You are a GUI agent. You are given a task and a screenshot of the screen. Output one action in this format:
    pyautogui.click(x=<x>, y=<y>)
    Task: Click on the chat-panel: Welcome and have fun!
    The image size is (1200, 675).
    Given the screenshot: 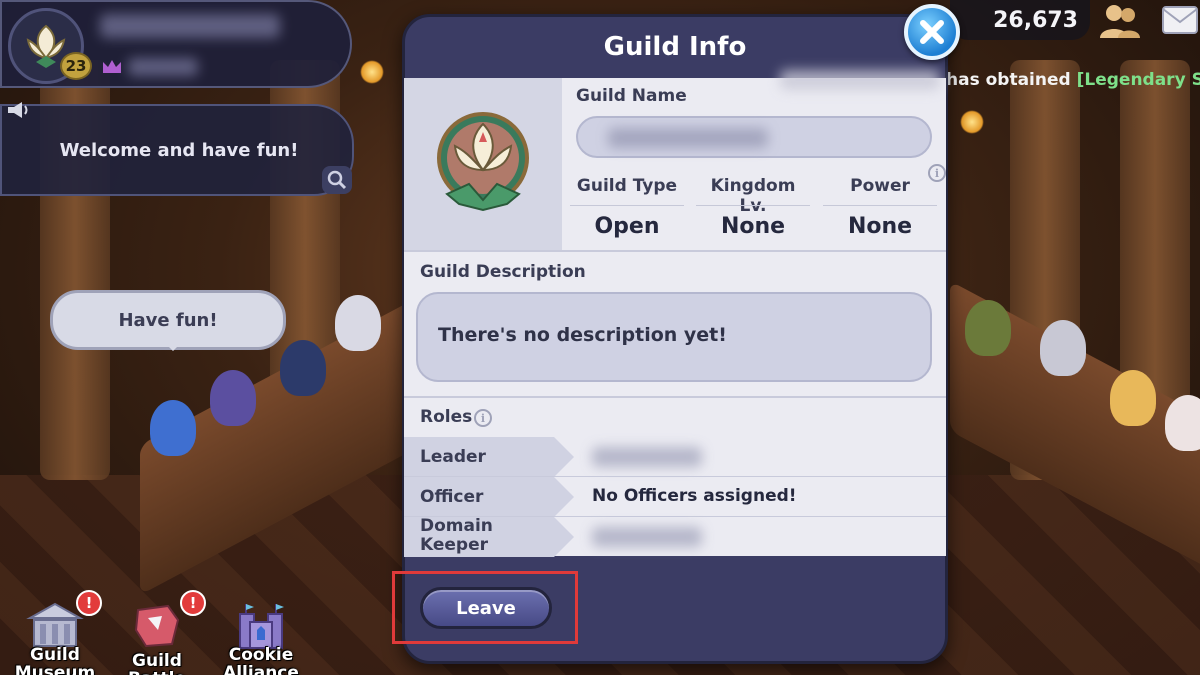 What is the action you would take?
    pyautogui.click(x=177, y=150)
    